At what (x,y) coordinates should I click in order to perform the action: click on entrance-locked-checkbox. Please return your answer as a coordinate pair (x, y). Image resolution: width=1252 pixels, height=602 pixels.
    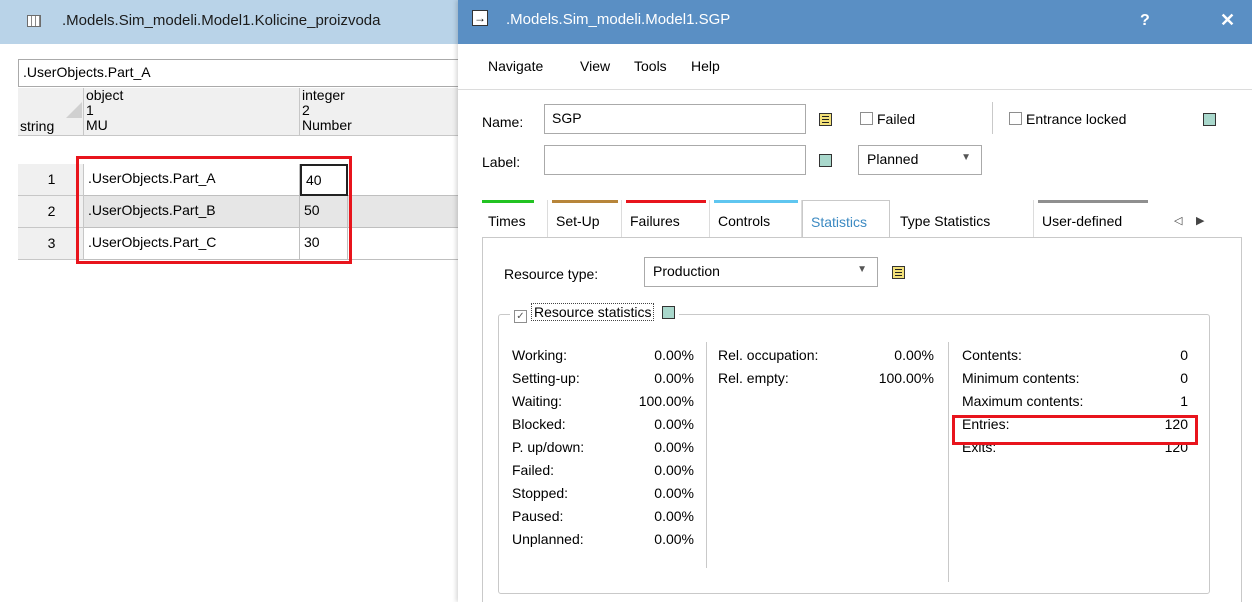
    Looking at the image, I should click on (1015, 118).